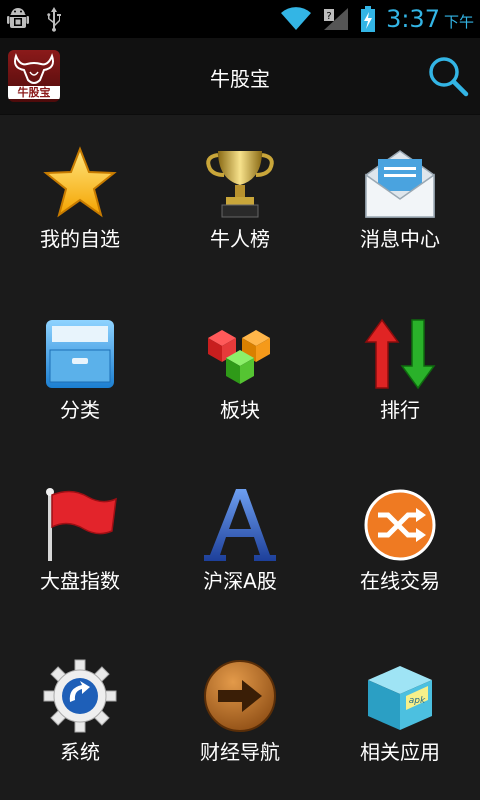 The width and height of the screenshot is (480, 800). What do you see at coordinates (80, 354) in the screenshot?
I see `file-drawer-icon` at bounding box center [80, 354].